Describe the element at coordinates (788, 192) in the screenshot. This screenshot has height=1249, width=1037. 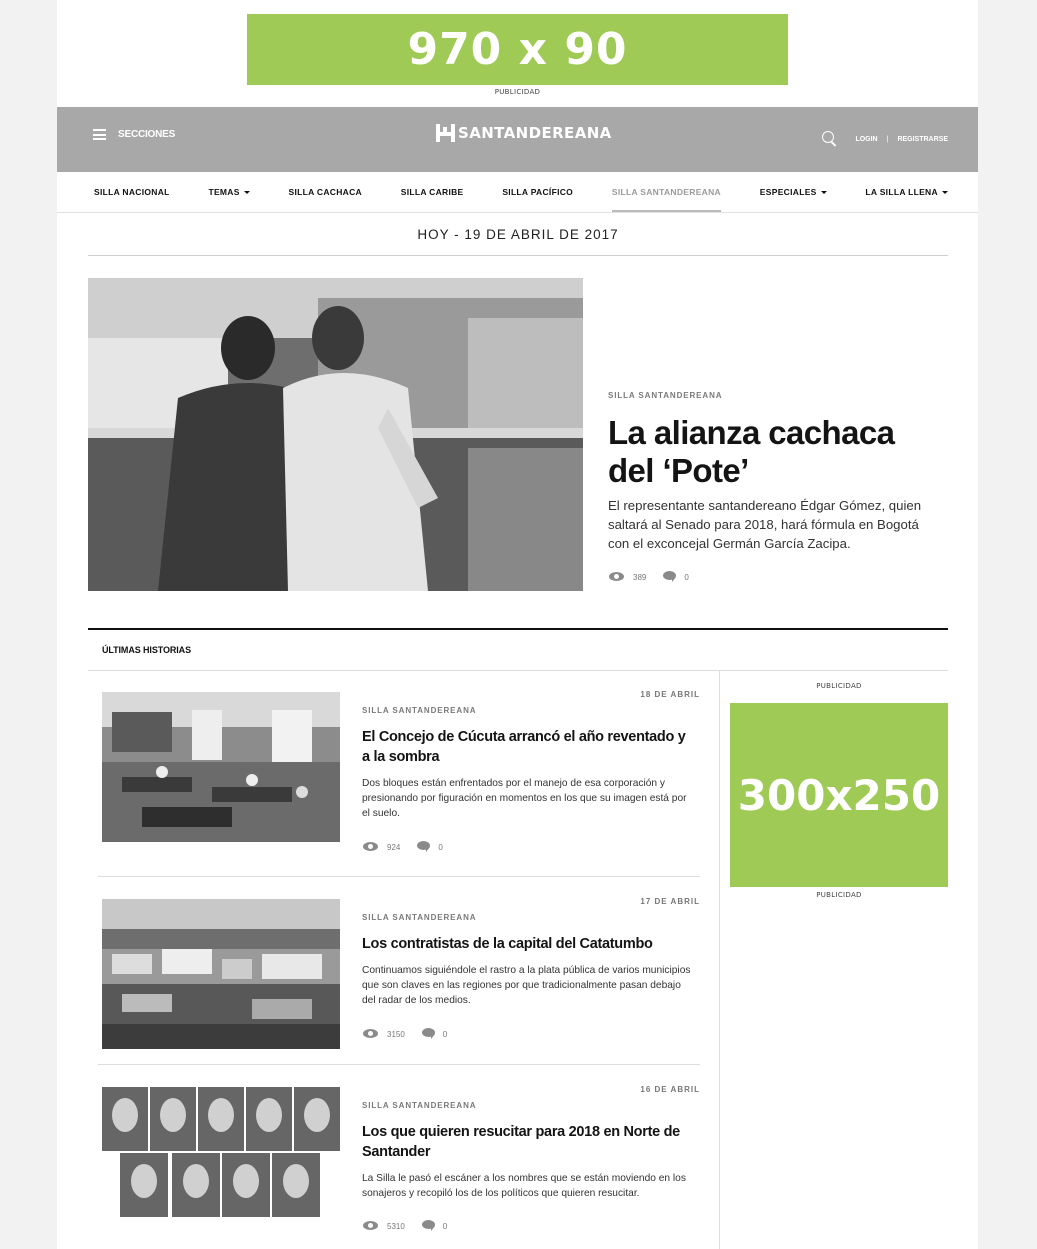
I see `nav-label: ESPECIALES` at that location.